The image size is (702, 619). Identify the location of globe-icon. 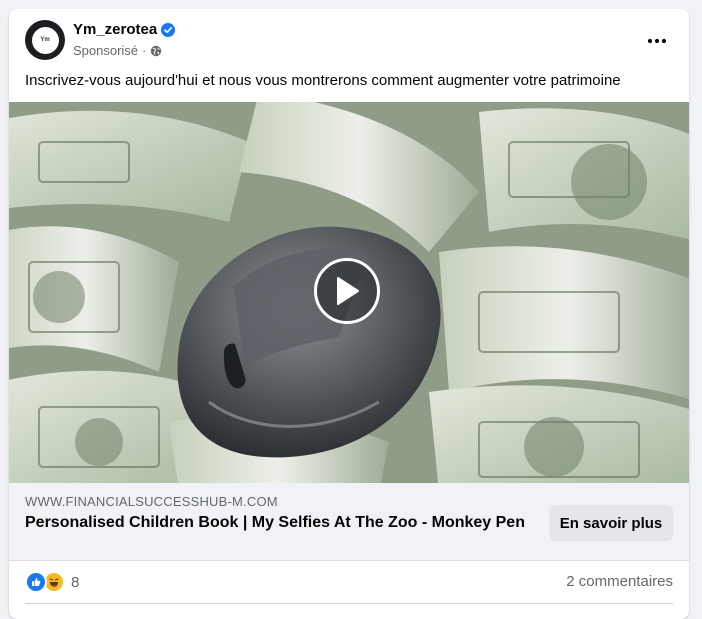
(156, 51).